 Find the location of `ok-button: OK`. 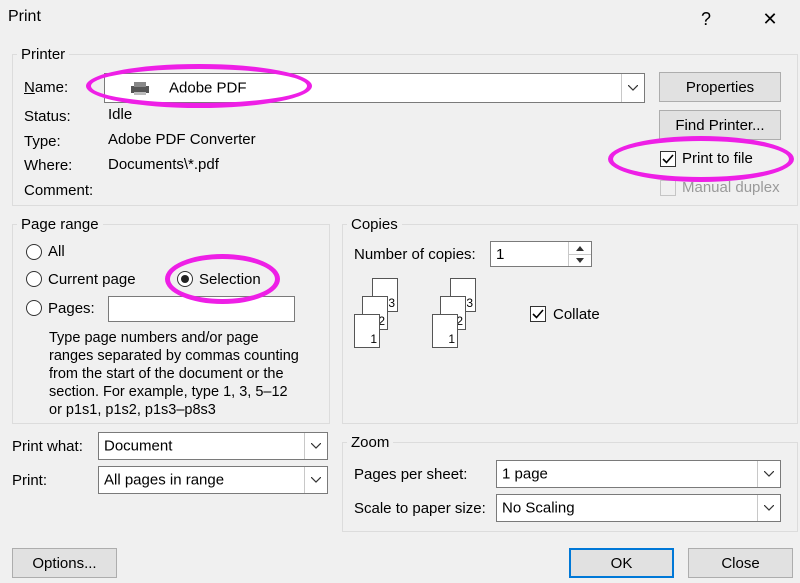

ok-button: OK is located at coordinates (621, 563).